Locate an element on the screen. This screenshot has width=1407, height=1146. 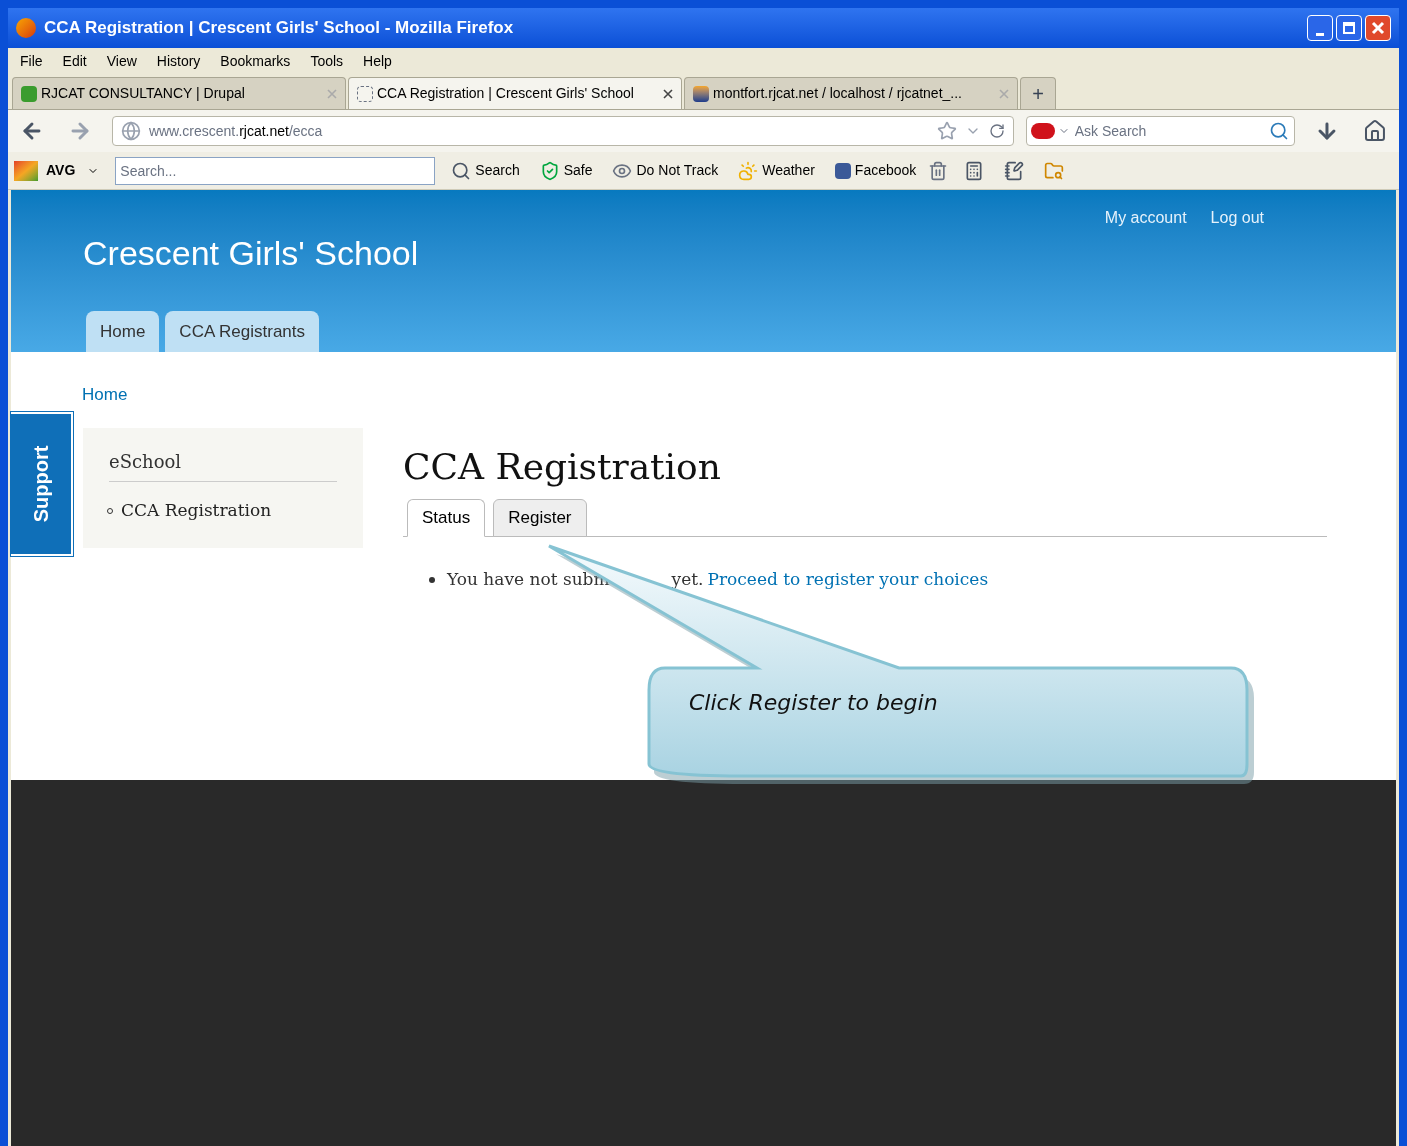
trash-icon is located at coordinates (938, 170).